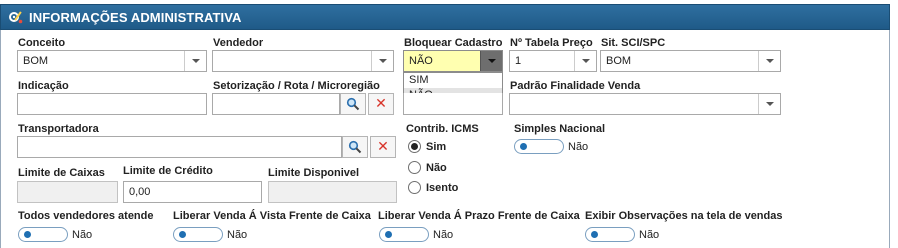  I want to click on transportadora-input, so click(179, 147).